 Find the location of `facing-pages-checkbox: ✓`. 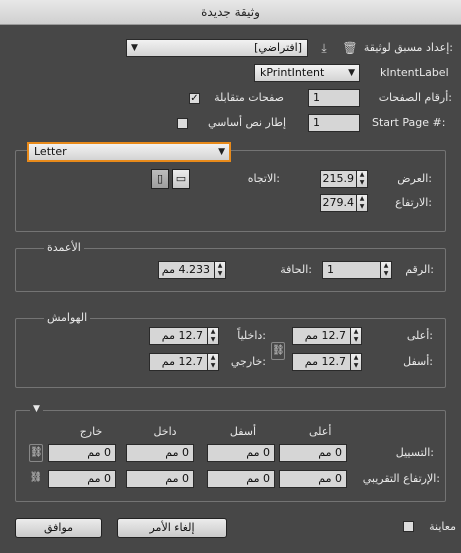

facing-pages-checkbox: ✓ is located at coordinates (194, 98).